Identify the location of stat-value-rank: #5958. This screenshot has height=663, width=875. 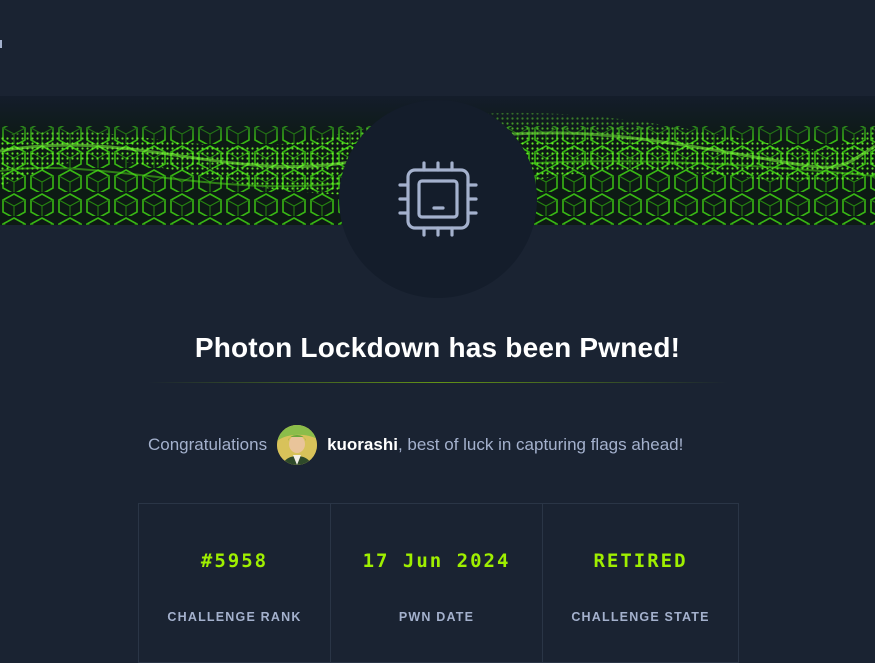
(234, 561).